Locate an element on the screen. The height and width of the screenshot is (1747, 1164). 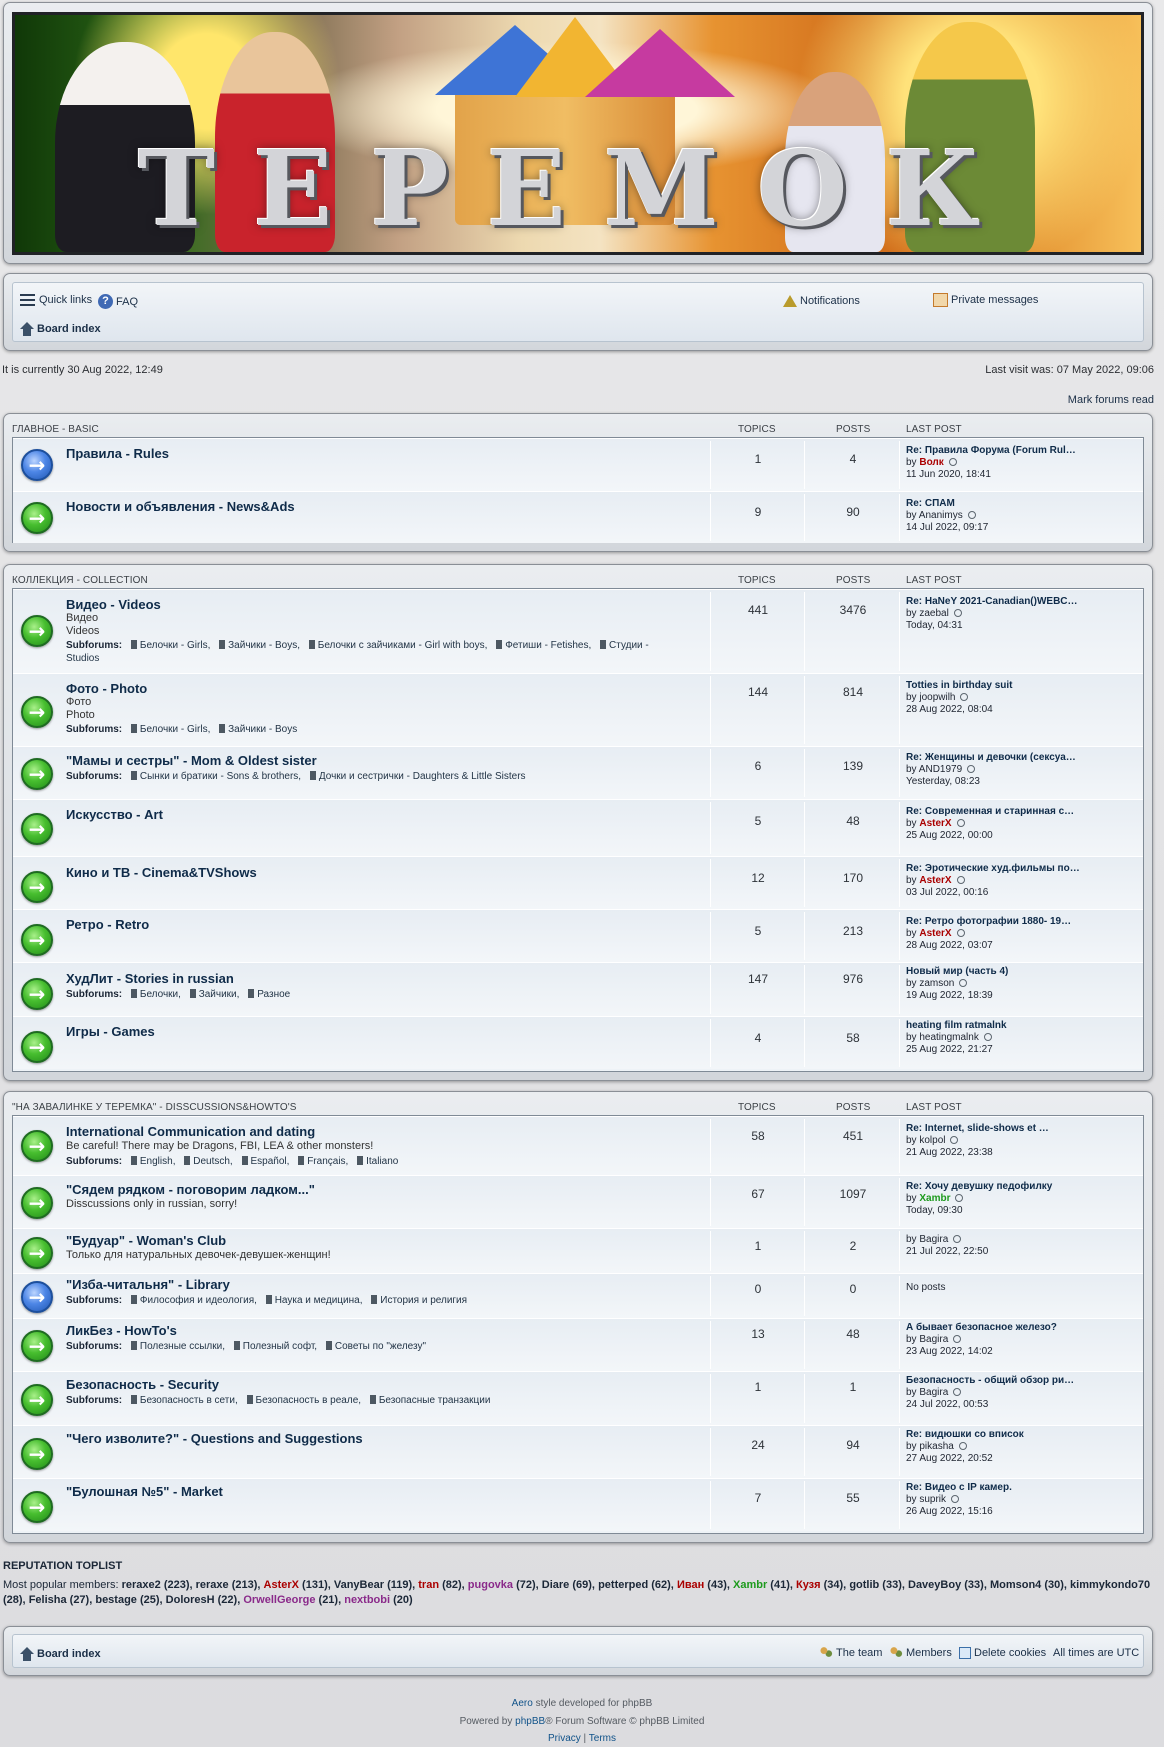
subforum-link: Философия и идеология, is located at coordinates (198, 1300).